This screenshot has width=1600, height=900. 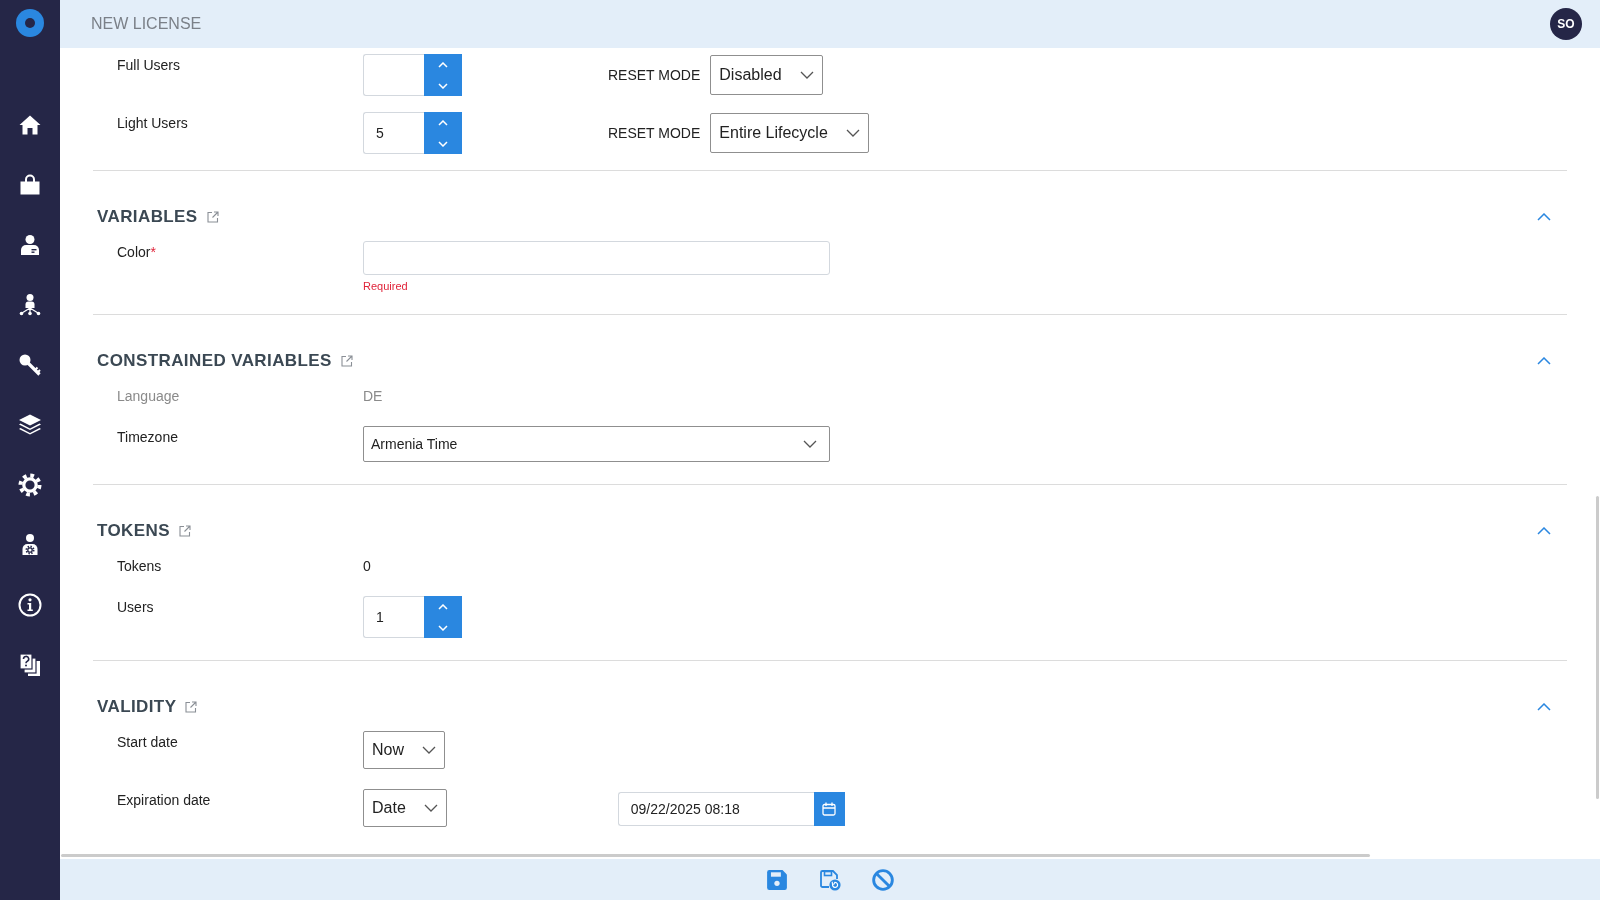 What do you see at coordinates (404, 750) in the screenshot?
I see `dropdown: Now` at bounding box center [404, 750].